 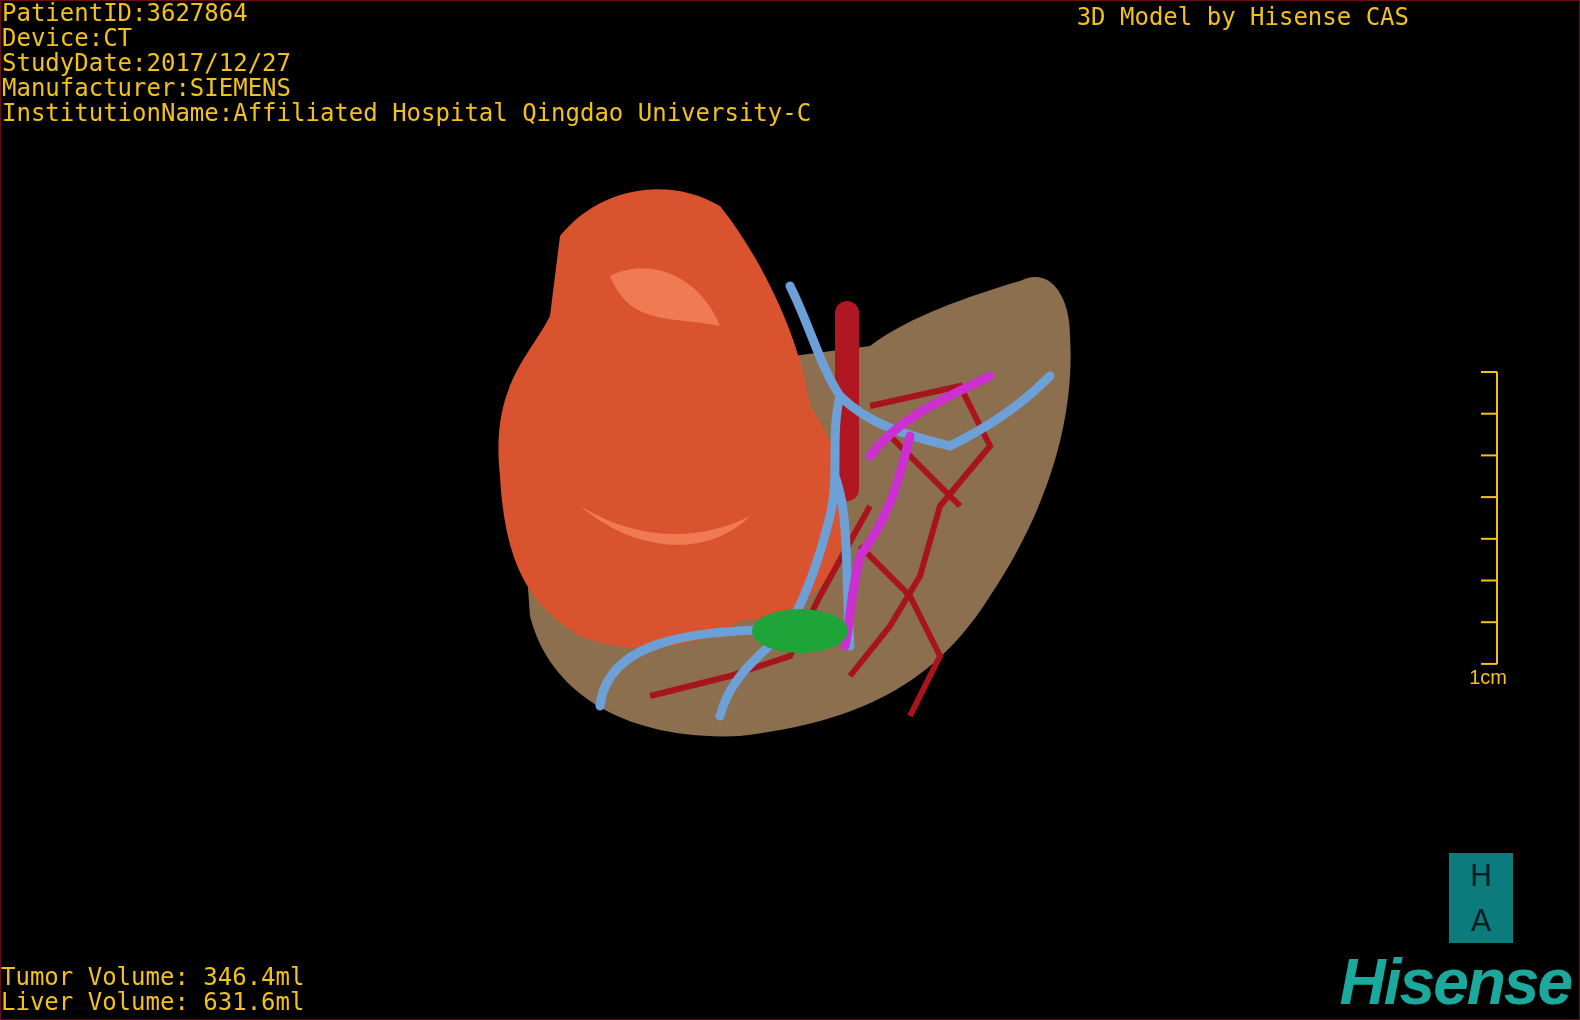 I want to click on info-text: PatientID:3627864, so click(x=125, y=13).